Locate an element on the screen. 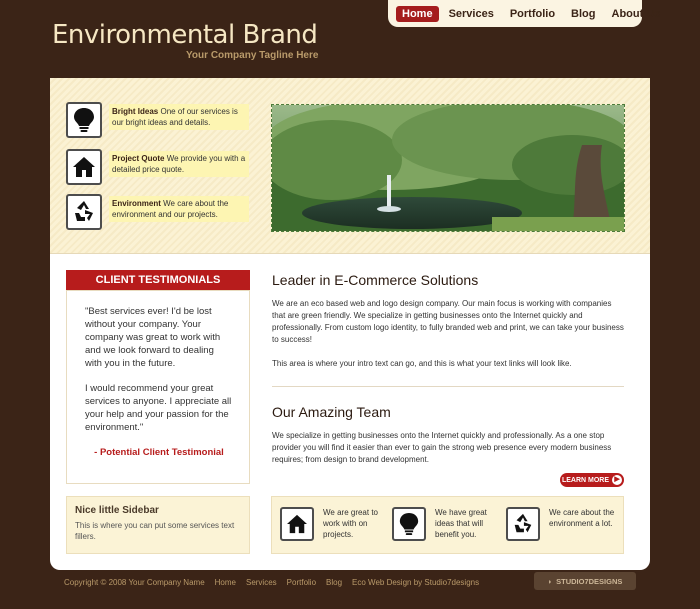  feature-title: Environment is located at coordinates (136, 203).